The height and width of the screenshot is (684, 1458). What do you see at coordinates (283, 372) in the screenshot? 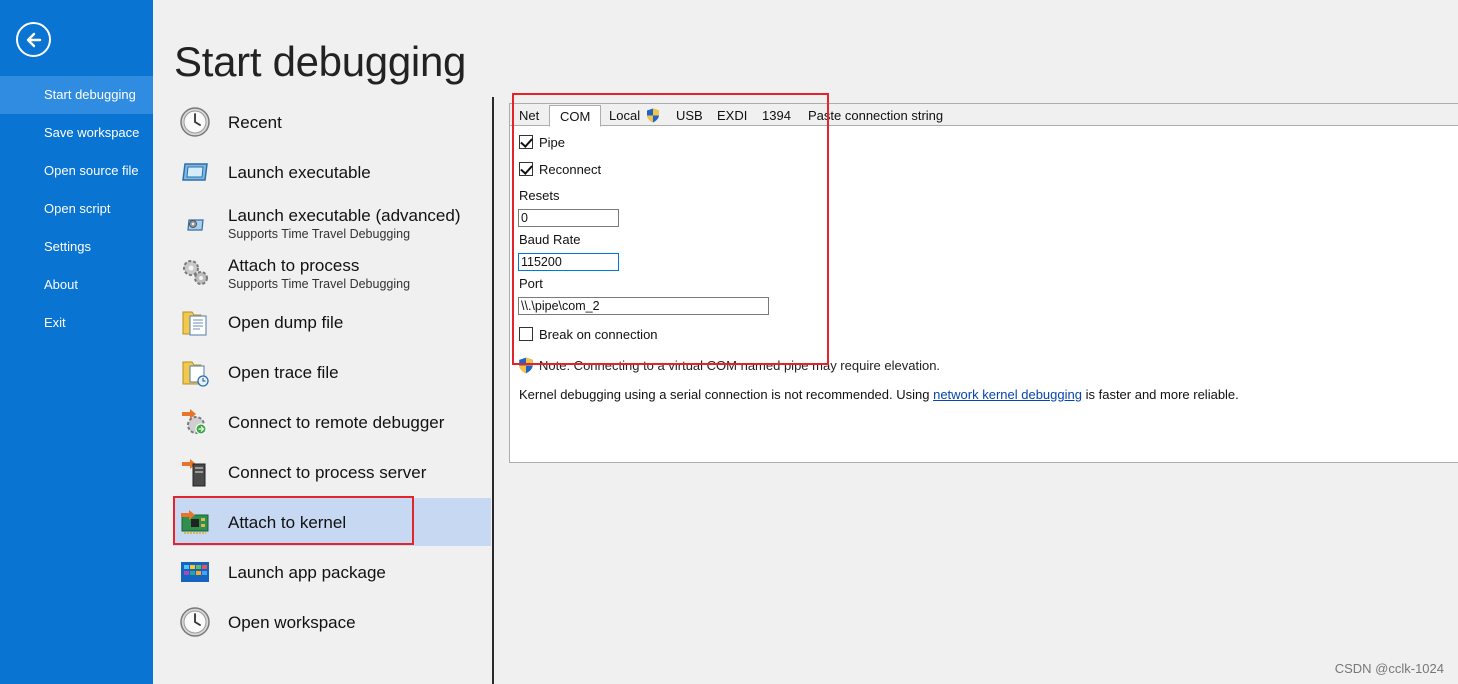
I see `menu-item-label: Open trace file` at bounding box center [283, 372].